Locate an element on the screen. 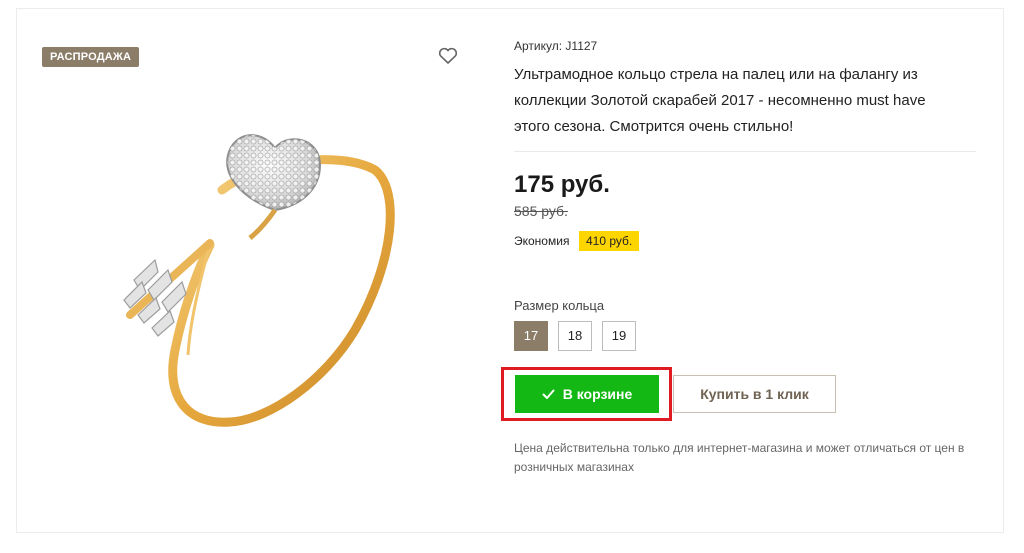 This screenshot has width=1024, height=553. price-current: 175 руб. is located at coordinates (562, 184).